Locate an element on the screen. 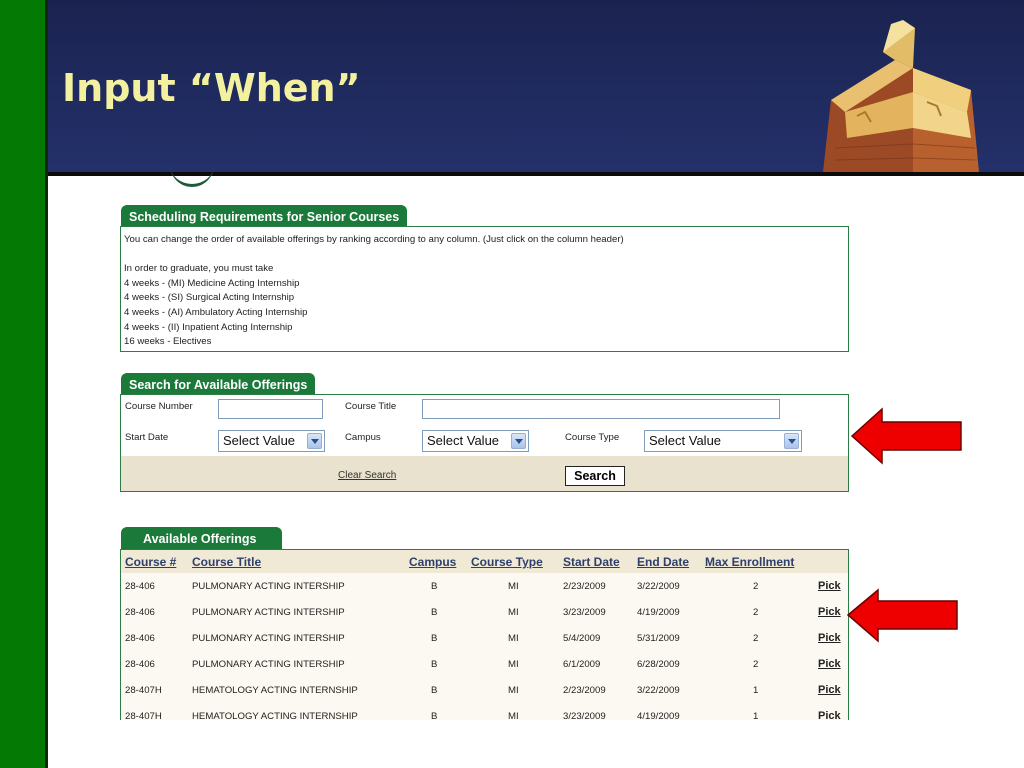 This screenshot has width=1024, height=768. course-number-input is located at coordinates (270, 409).